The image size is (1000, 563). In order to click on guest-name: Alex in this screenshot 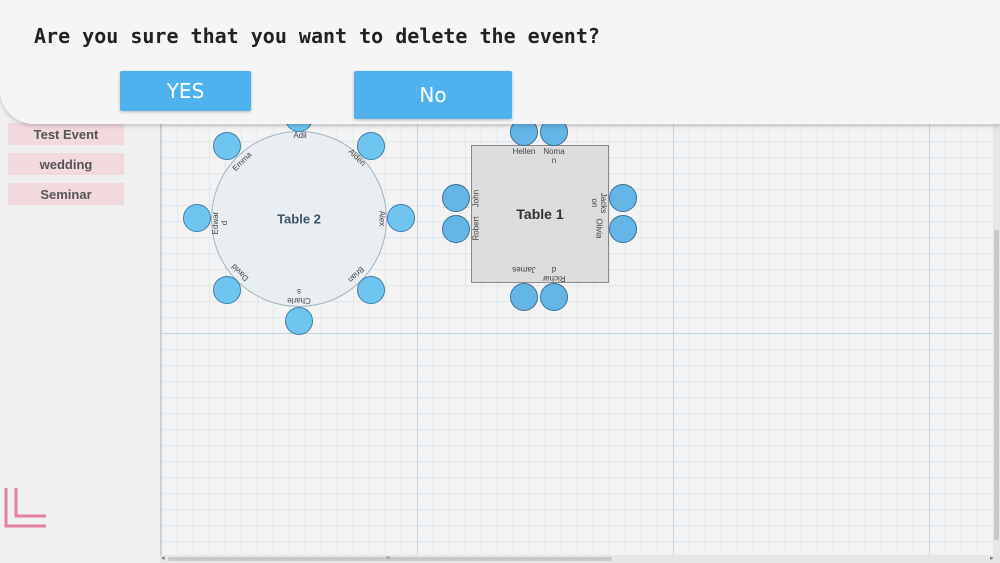, I will do `click(382, 218)`.